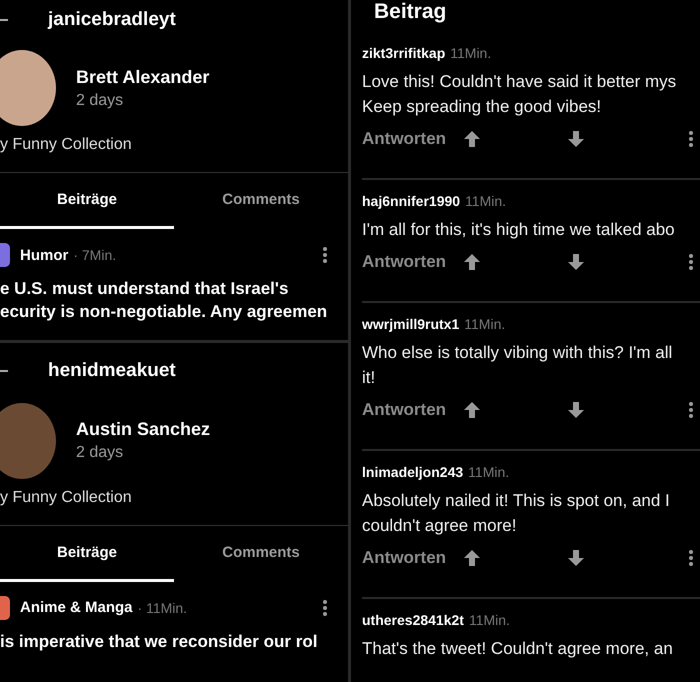  I want to click on comment-author: utheres2841k2t, so click(413, 620).